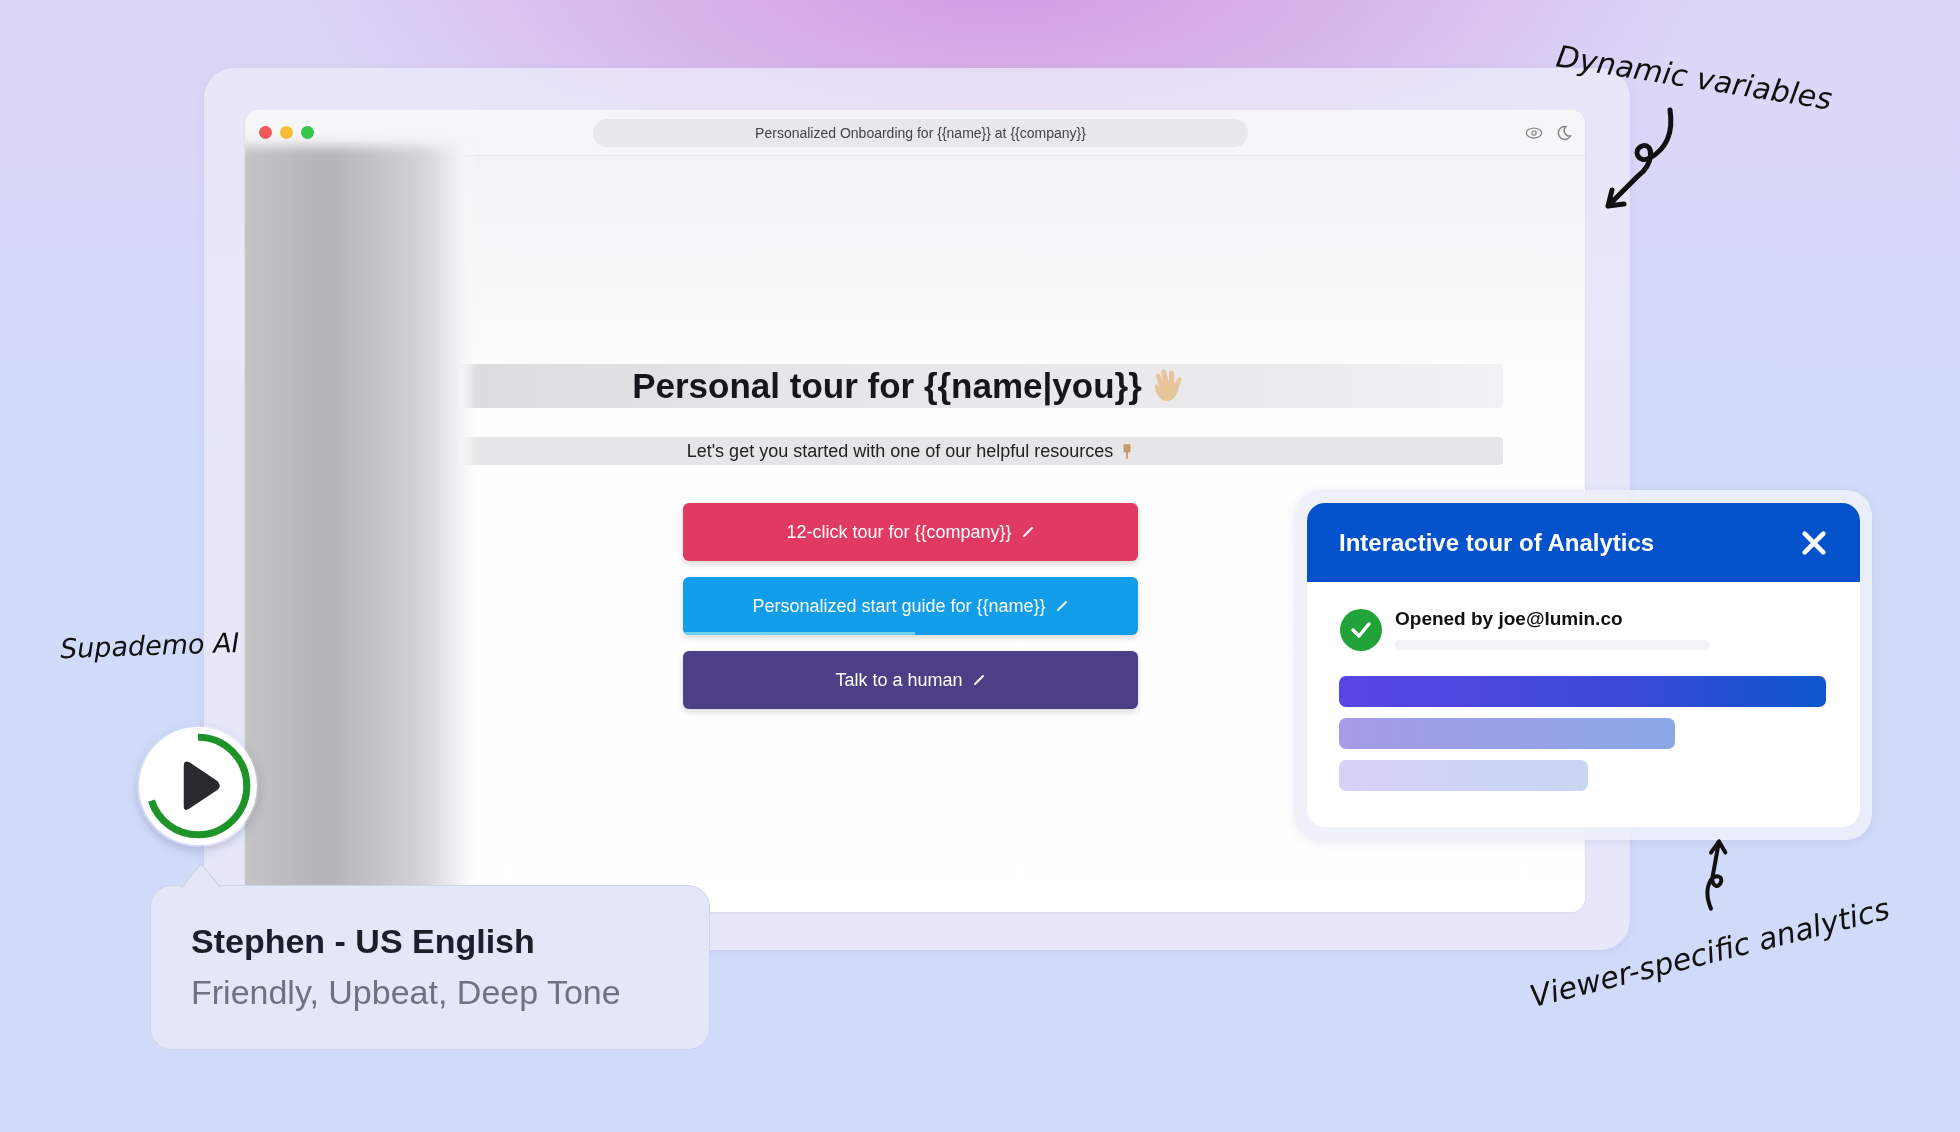 Image resolution: width=1960 pixels, height=1132 pixels. Describe the element at coordinates (920, 132) in the screenshot. I see `address-bar: Personalized Onboarding for {{name}} at {{company}}` at that location.